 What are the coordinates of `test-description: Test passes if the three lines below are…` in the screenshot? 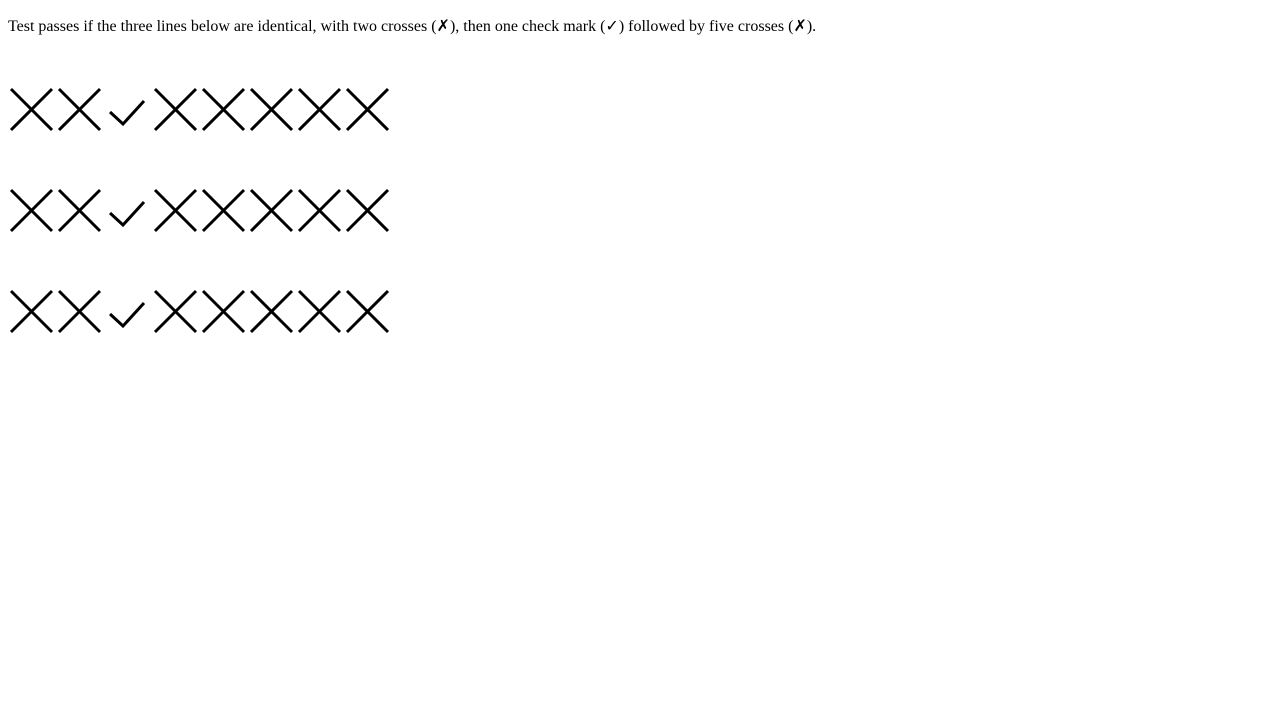 It's located at (412, 26).